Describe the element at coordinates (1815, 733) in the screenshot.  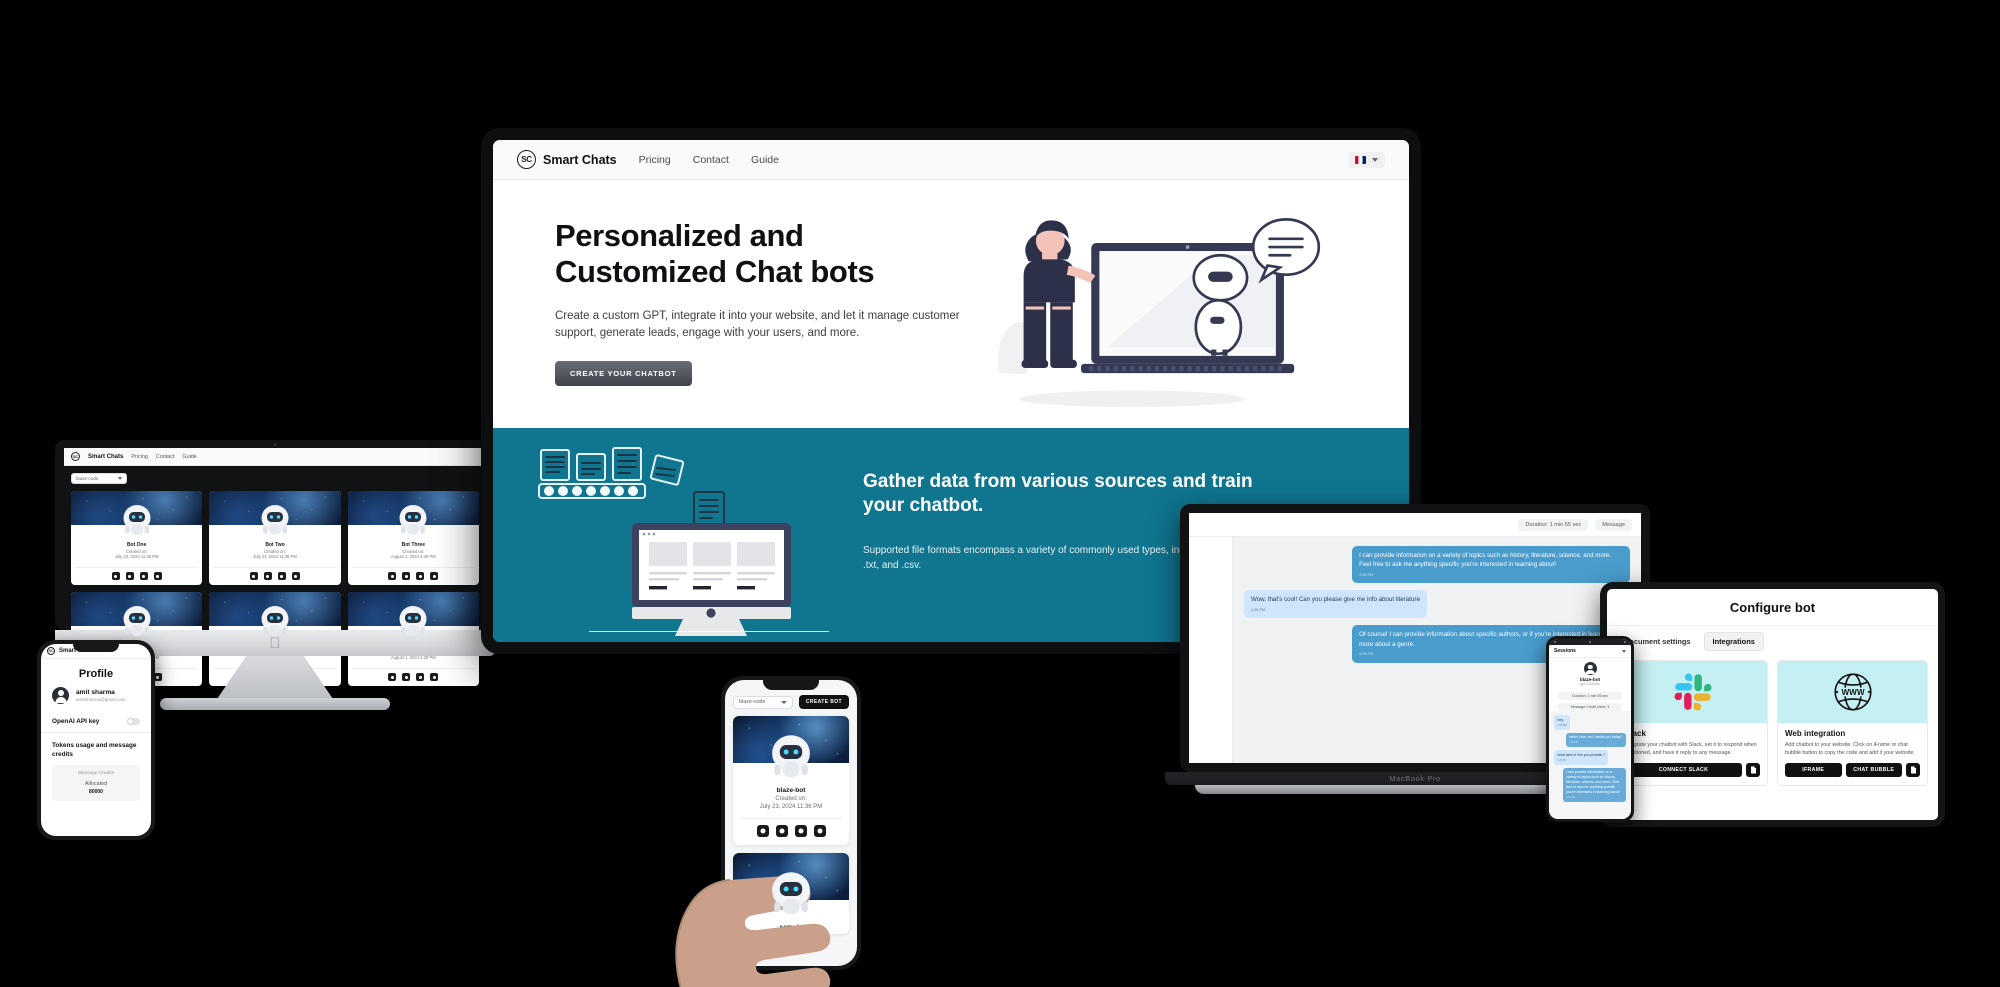
I see `integration-name: Web integration` at that location.